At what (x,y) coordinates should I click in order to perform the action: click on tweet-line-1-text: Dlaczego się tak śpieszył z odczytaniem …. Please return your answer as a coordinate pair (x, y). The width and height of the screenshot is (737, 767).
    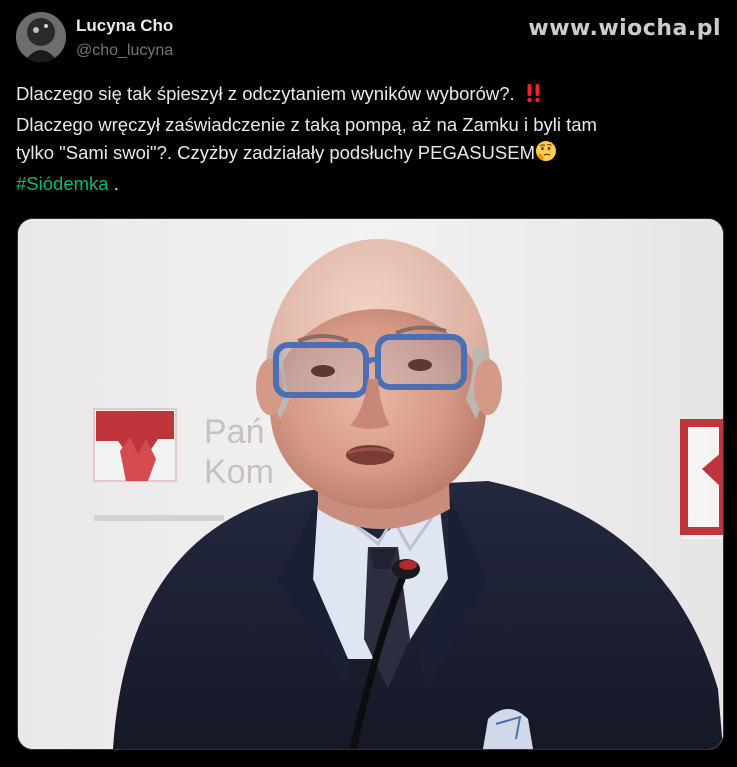
    Looking at the image, I should click on (265, 93).